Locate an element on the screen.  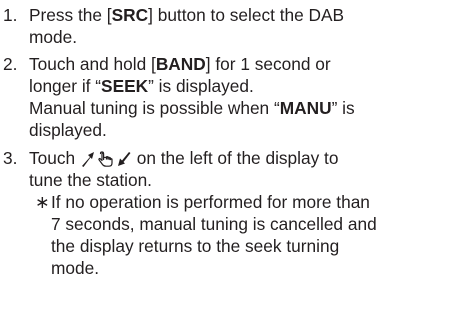
arrow-up-icon is located at coordinates (87, 159).